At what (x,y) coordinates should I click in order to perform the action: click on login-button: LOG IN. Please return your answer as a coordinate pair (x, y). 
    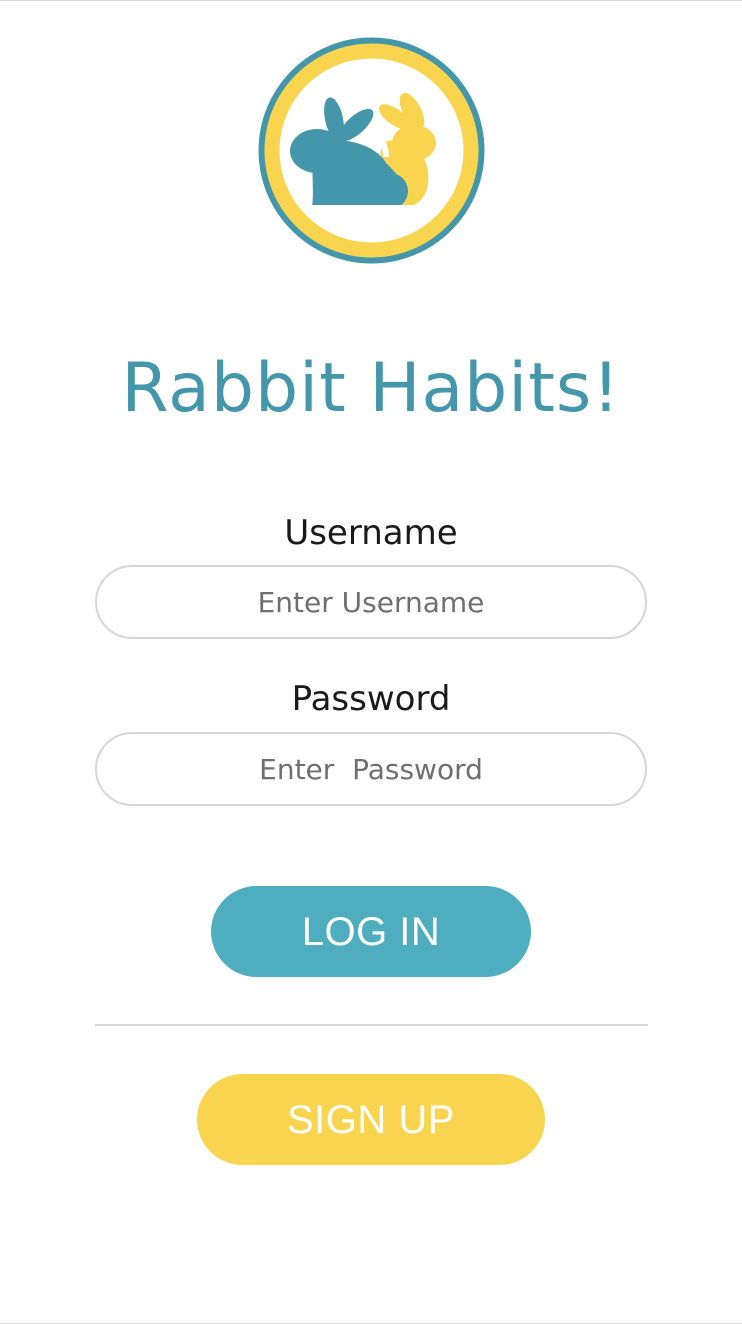
    Looking at the image, I should click on (371, 931).